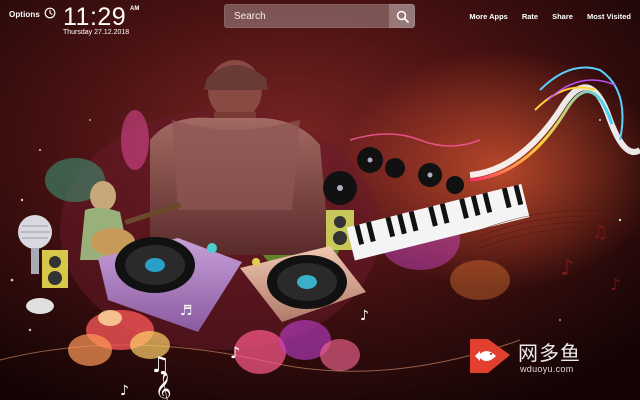  What do you see at coordinates (550, 16) in the screenshot?
I see `top-nav: More Apps Rate Share Most Visited` at bounding box center [550, 16].